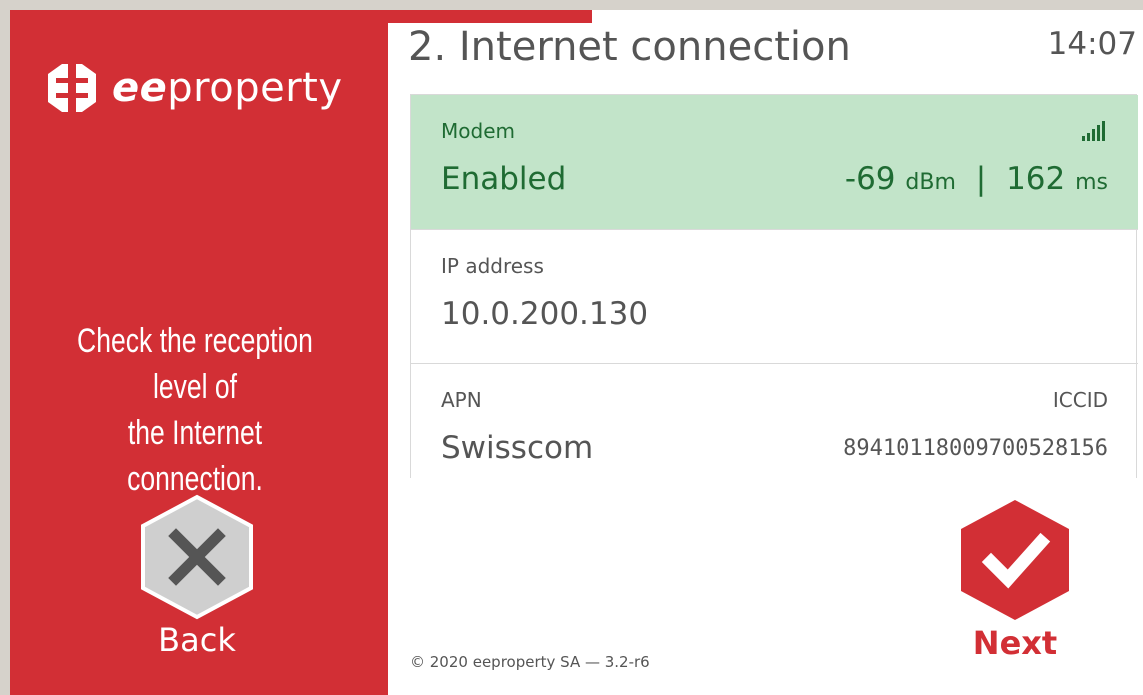 This screenshot has height=695, width=1143. Describe the element at coordinates (1015, 643) in the screenshot. I see `next-label: Next` at that location.